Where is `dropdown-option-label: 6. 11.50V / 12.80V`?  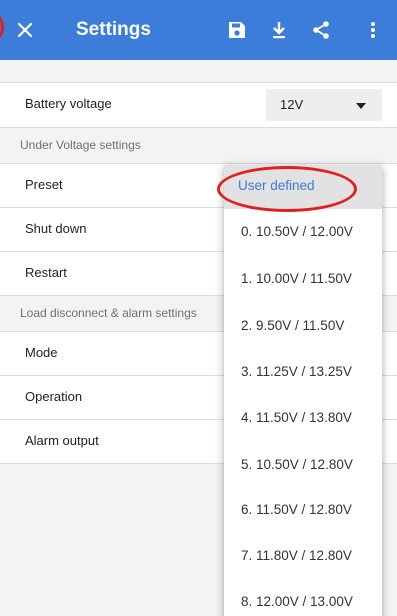
dropdown-option-label: 6. 11.50V / 12.80V is located at coordinates (296, 509).